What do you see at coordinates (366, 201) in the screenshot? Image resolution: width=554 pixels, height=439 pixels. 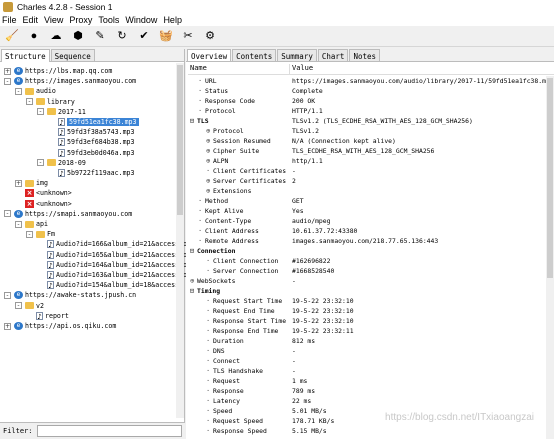 I see `overview-row: · Method GET` at bounding box center [366, 201].